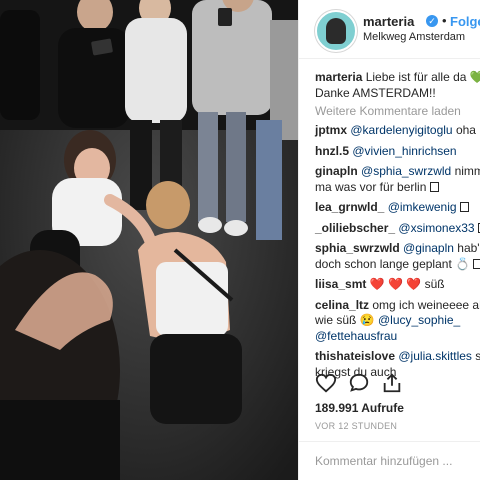  What do you see at coordinates (389, 29) in the screenshot?
I see `post-header: marteria ✓ • Folgen Melkweg Amsterdam` at bounding box center [389, 29].